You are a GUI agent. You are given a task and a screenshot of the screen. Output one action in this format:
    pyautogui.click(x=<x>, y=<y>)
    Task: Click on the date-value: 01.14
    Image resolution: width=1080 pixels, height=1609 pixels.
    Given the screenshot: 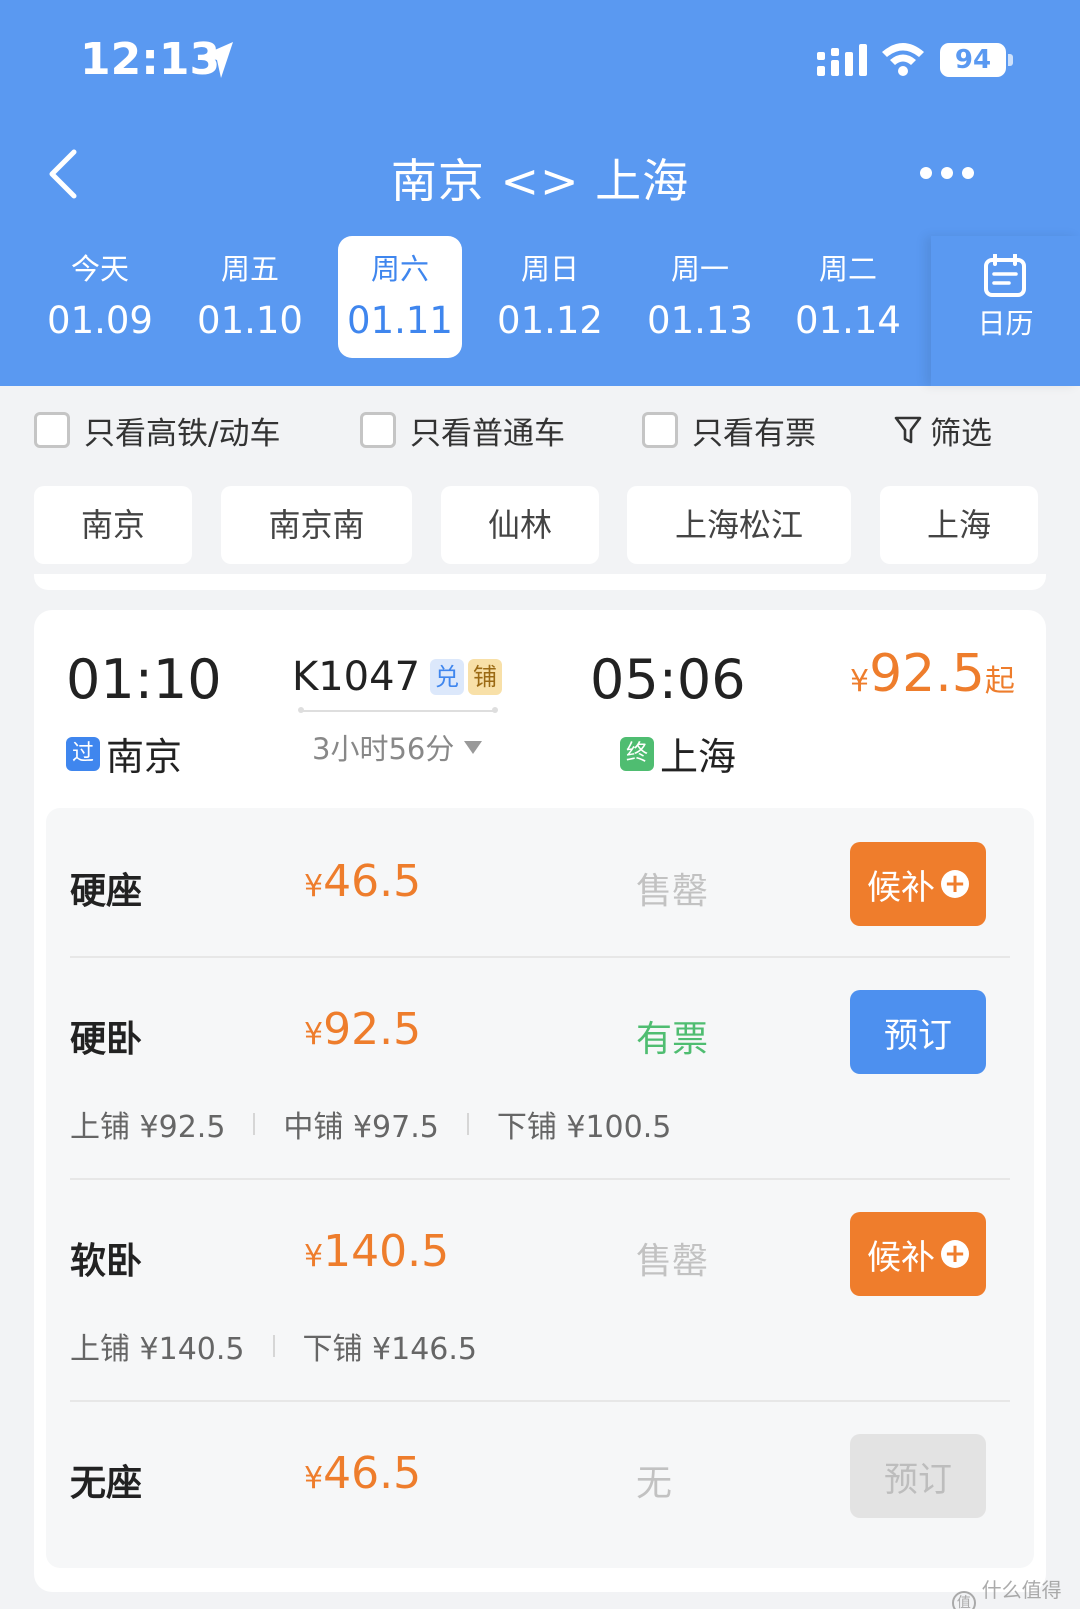 What is the action you would take?
    pyautogui.click(x=848, y=320)
    